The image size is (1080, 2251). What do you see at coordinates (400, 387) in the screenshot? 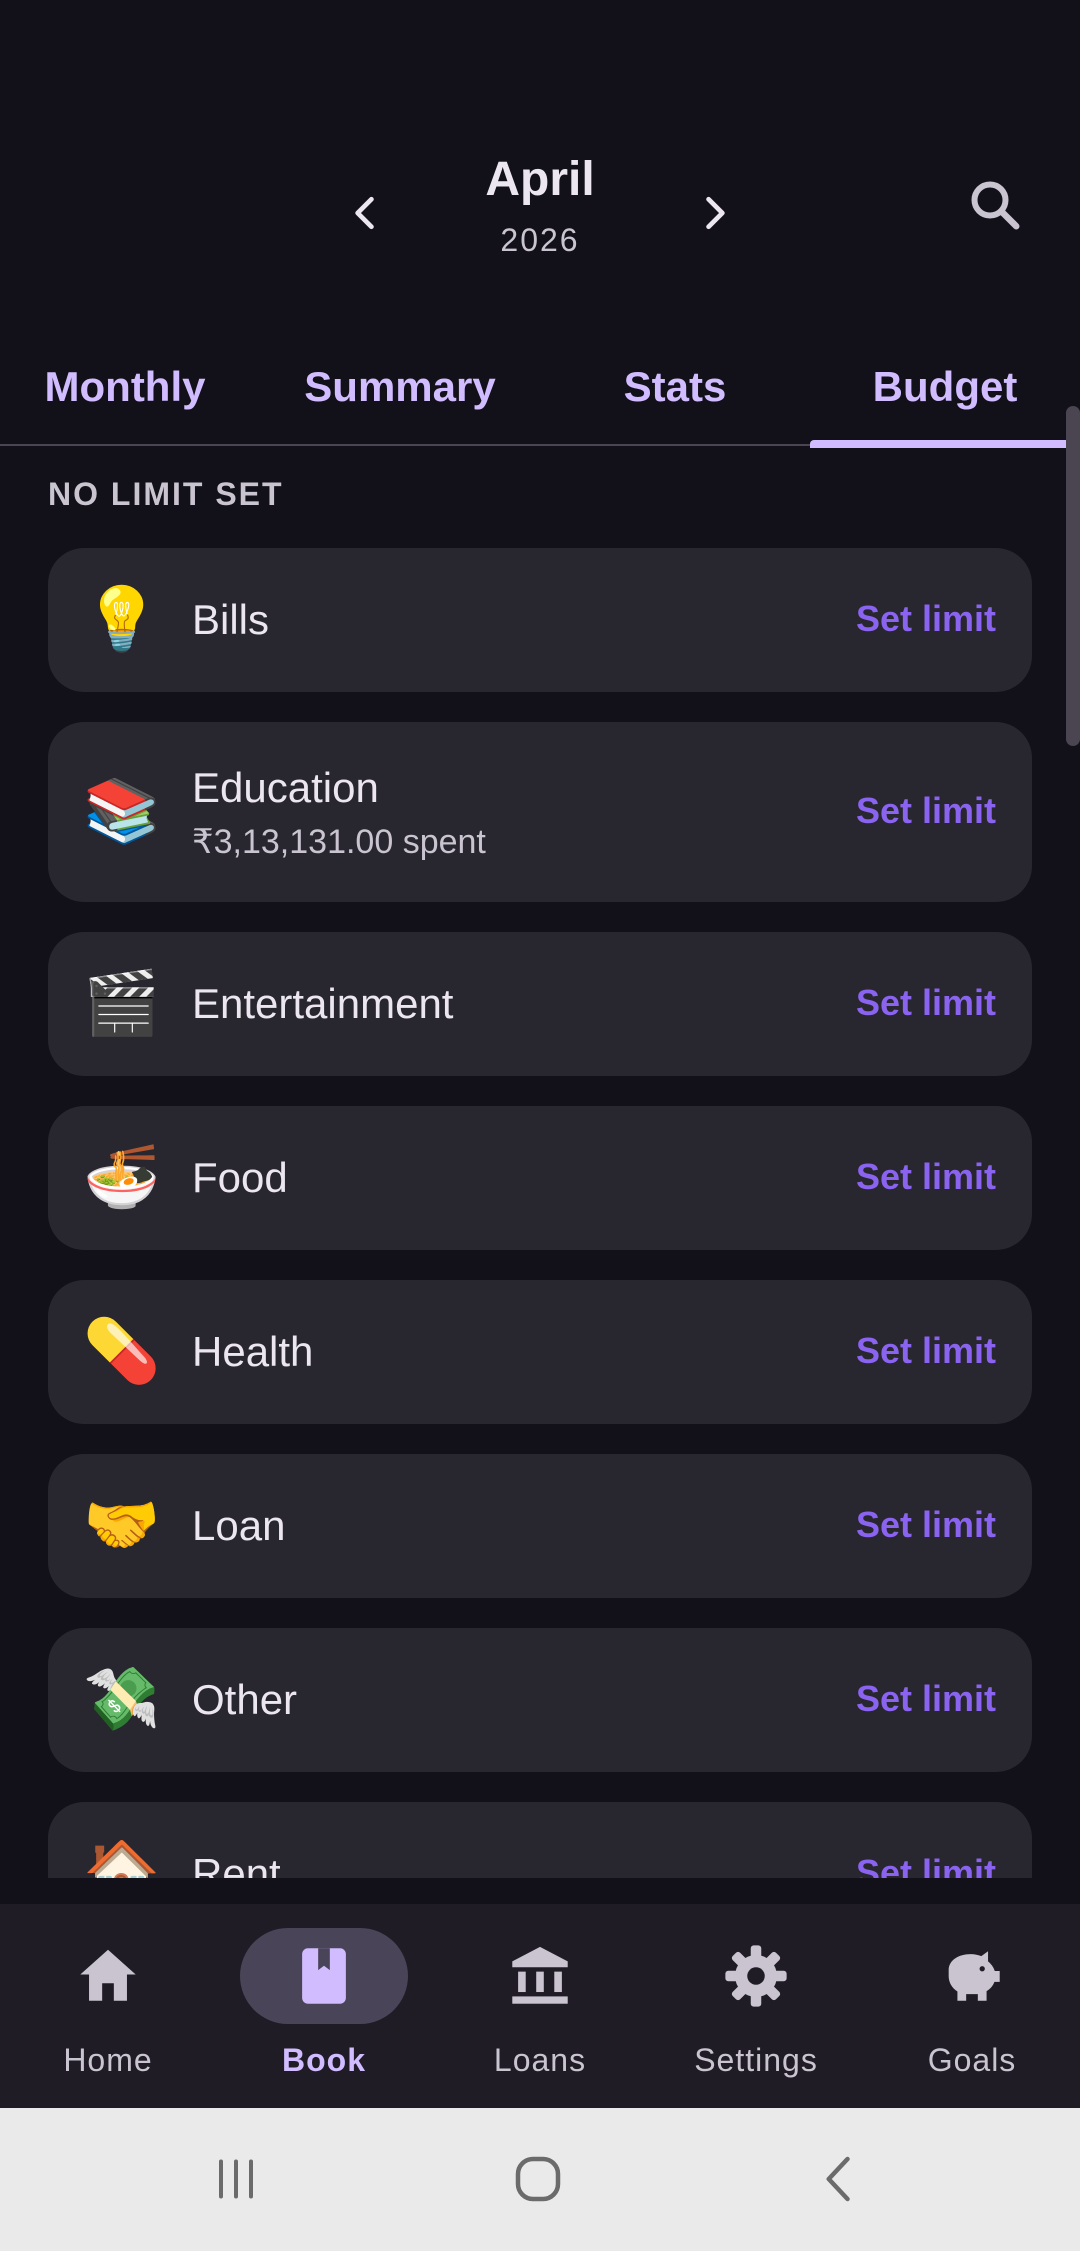
I see `tab-summary: Summary` at bounding box center [400, 387].